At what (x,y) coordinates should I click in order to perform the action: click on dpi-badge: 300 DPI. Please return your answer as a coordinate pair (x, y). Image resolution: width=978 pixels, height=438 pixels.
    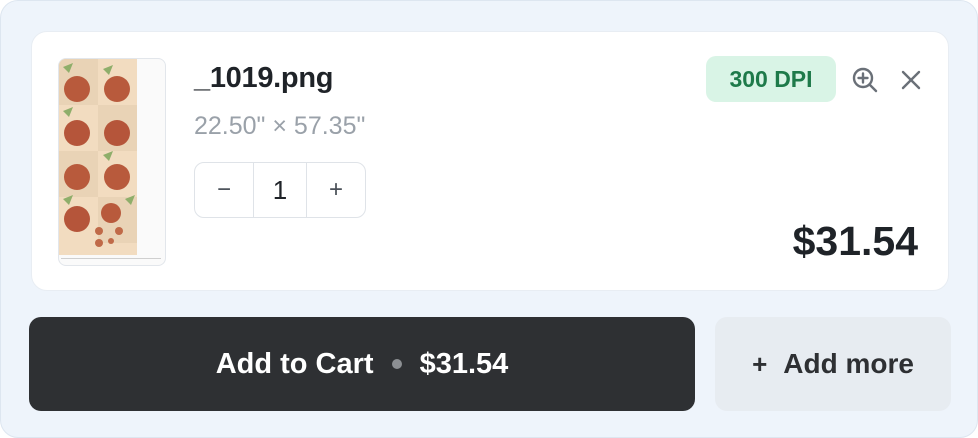
    Looking at the image, I should click on (771, 79).